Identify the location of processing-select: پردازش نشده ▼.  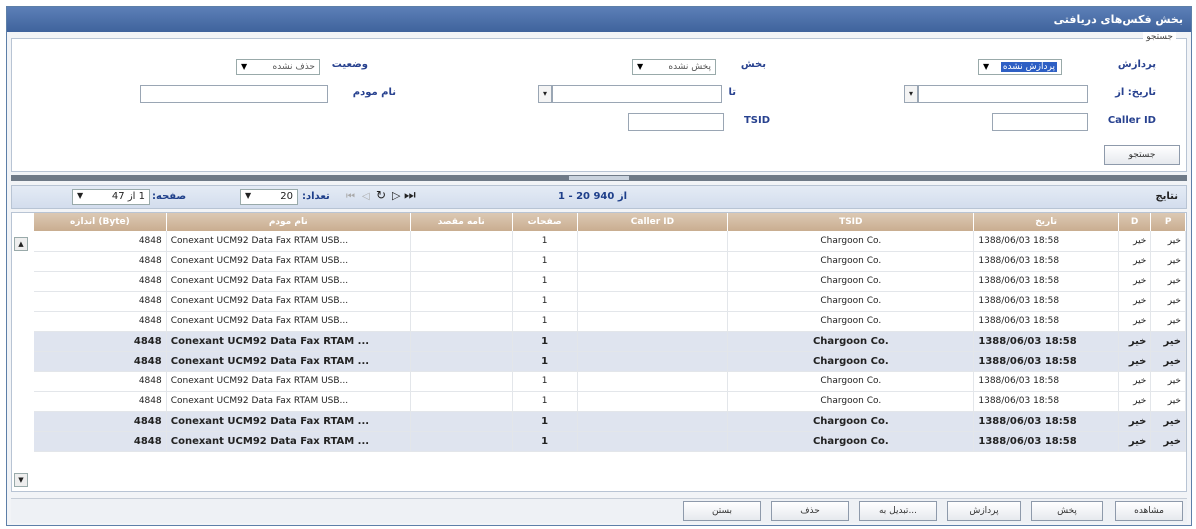
(1020, 67).